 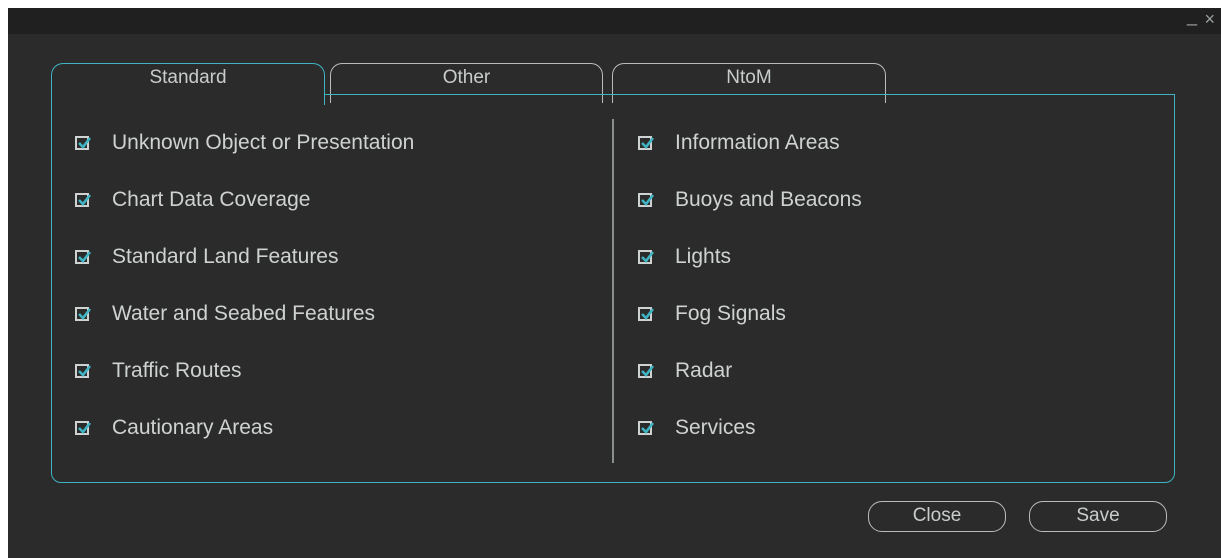 What do you see at coordinates (937, 516) in the screenshot?
I see `close-button: Close` at bounding box center [937, 516].